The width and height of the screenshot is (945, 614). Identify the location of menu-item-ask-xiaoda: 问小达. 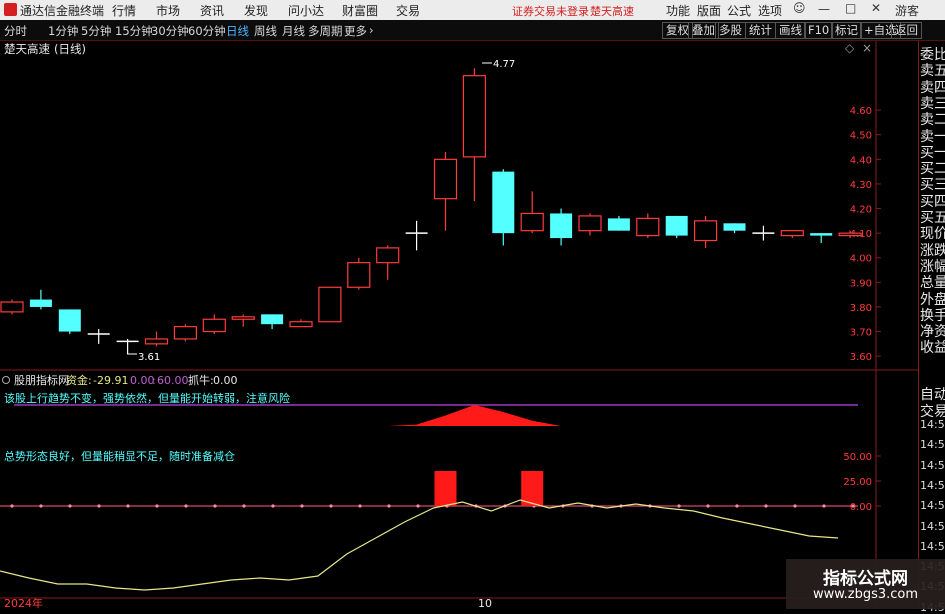
(306, 10).